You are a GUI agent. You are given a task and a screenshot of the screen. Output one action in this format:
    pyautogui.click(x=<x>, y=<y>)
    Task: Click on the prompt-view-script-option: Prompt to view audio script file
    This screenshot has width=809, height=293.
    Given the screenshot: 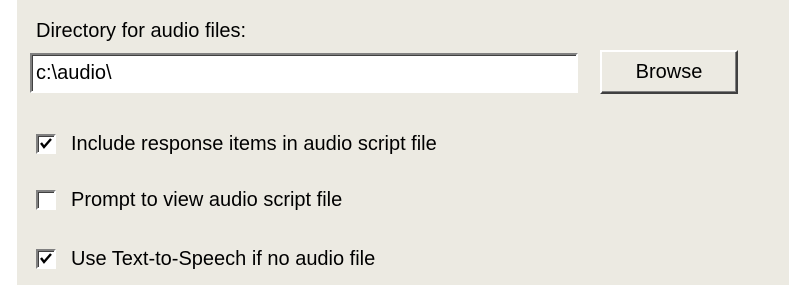 What is the action you would take?
    pyautogui.click(x=189, y=200)
    